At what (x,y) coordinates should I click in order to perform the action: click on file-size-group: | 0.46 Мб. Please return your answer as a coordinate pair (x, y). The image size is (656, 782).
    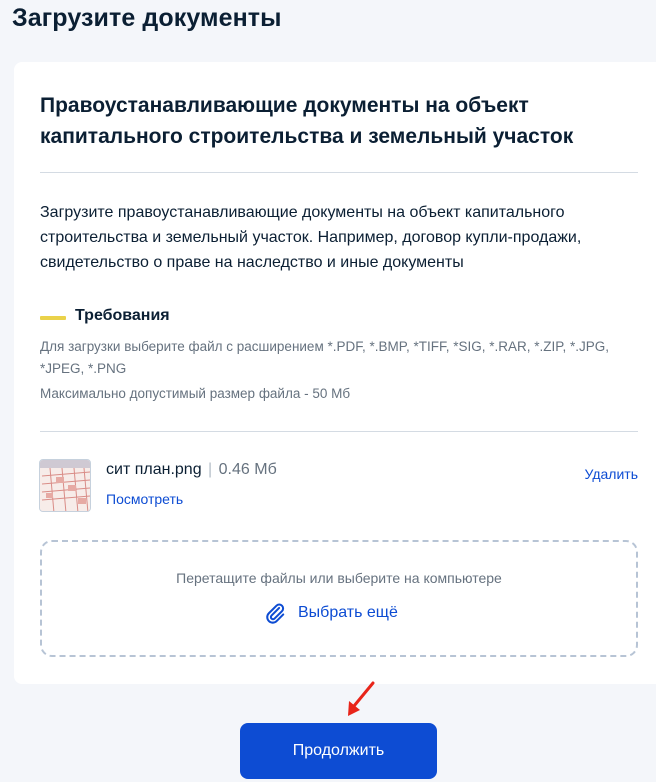
    Looking at the image, I should click on (241, 469).